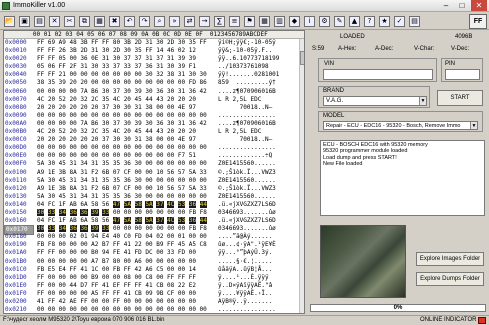 The image size is (489, 325). What do you see at coordinates (204, 21) in the screenshot?
I see `goto-icon: →` at bounding box center [204, 21].